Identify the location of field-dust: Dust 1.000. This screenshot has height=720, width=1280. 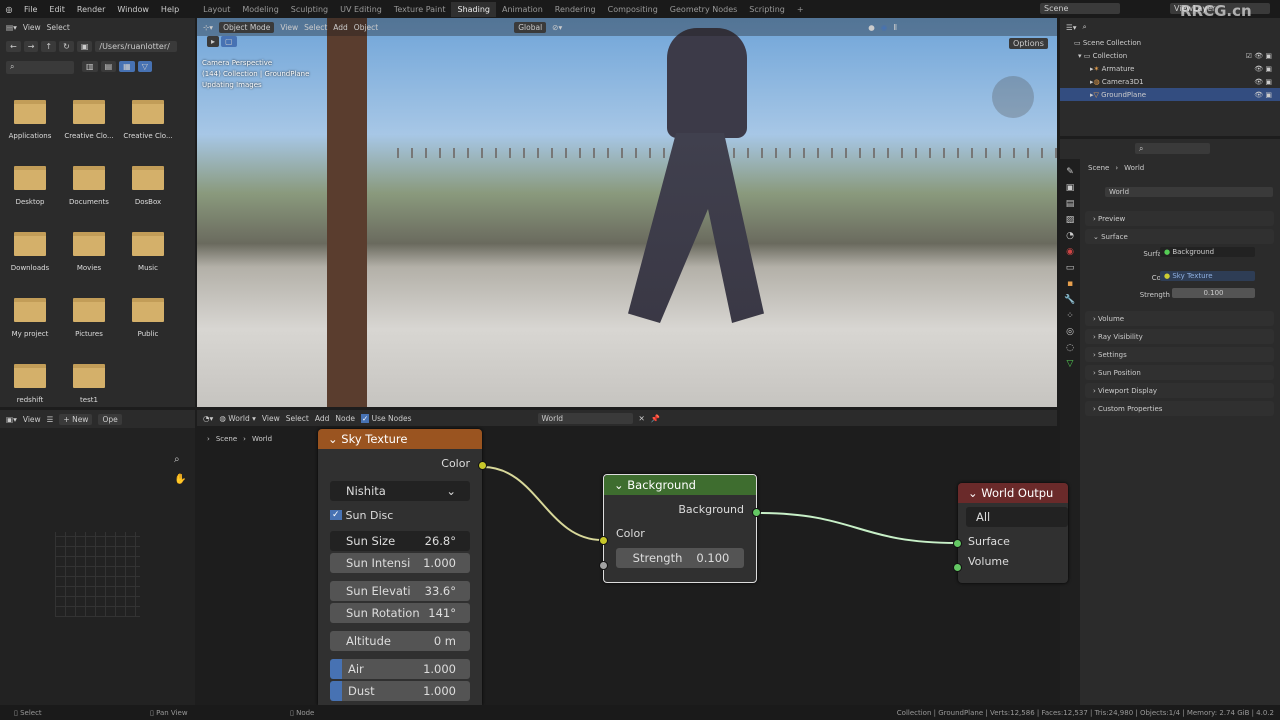
(400, 691).